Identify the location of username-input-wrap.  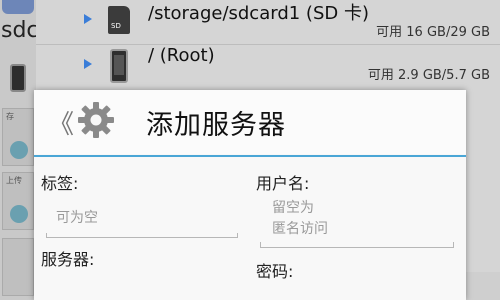
(357, 222).